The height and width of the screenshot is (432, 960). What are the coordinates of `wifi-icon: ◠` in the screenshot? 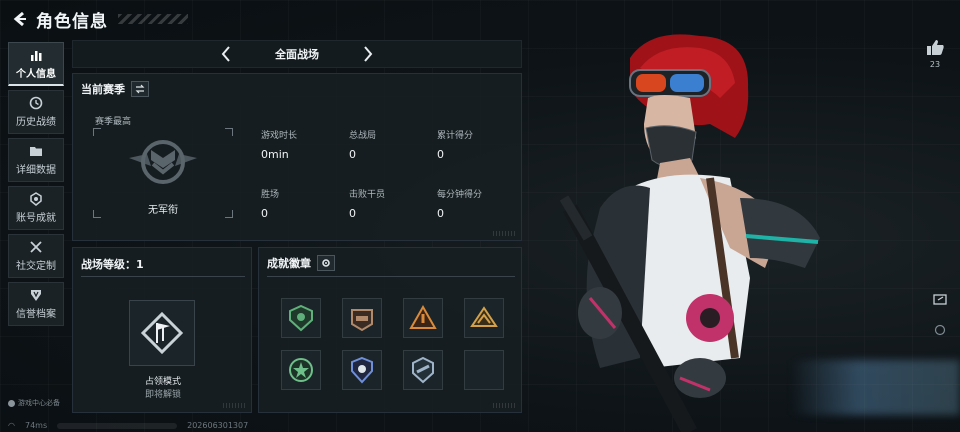 It's located at (11, 425).